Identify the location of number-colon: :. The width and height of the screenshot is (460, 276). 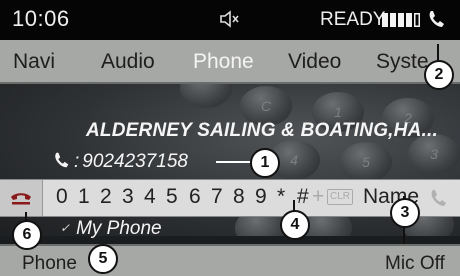
(77, 161).